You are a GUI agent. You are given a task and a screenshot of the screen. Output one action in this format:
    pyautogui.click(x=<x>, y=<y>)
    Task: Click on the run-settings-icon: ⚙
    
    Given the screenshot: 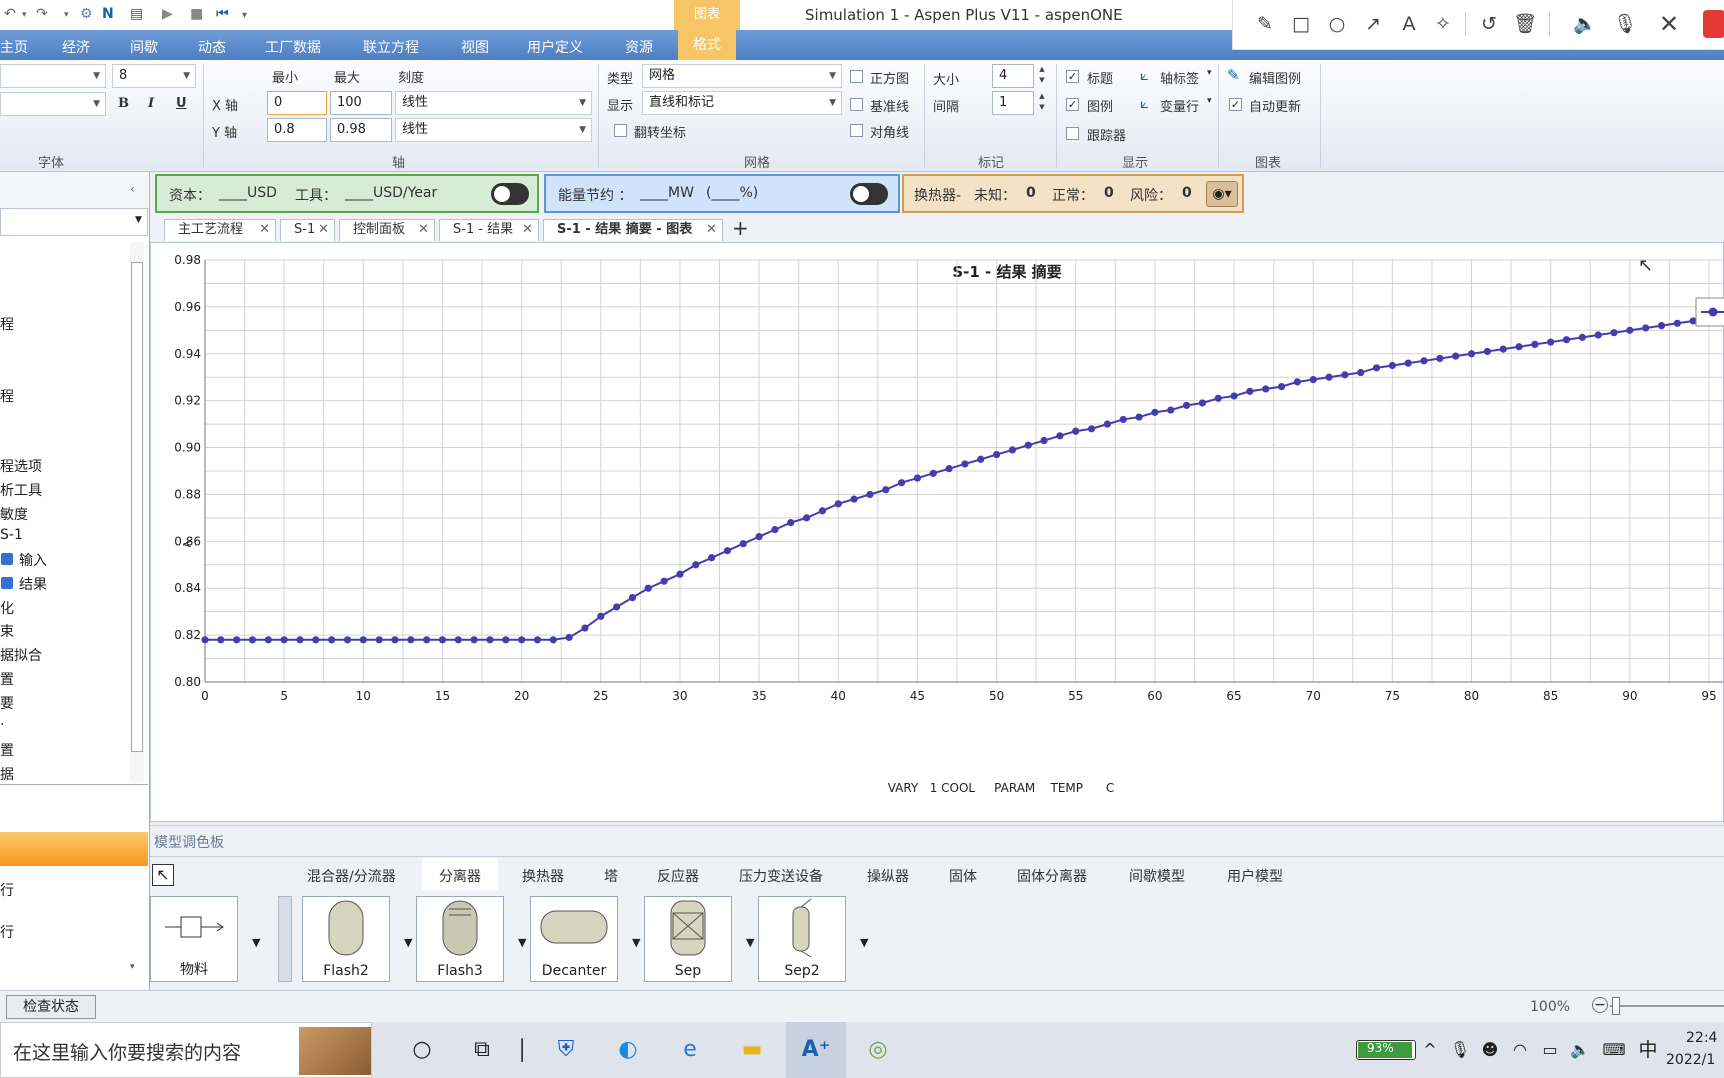 What is the action you would take?
    pyautogui.click(x=86, y=14)
    